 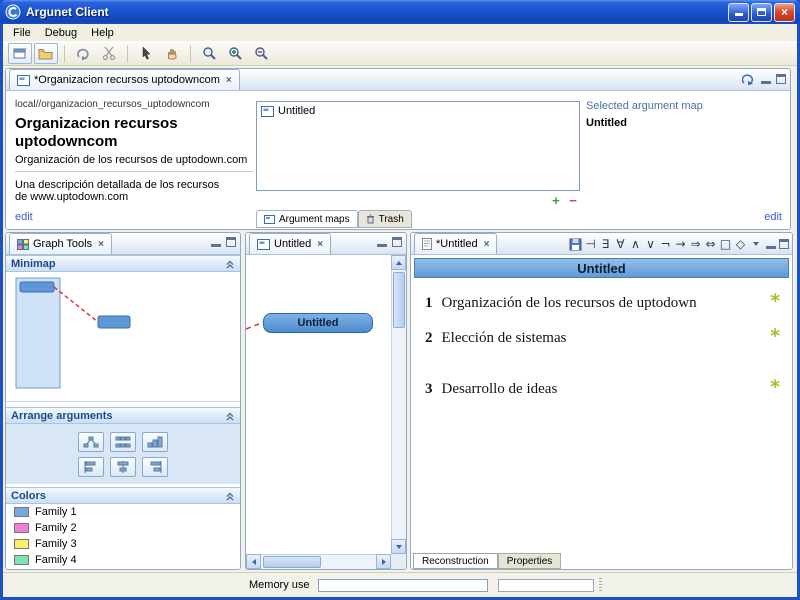 What do you see at coordinates (755, 244) in the screenshot?
I see `toolbar-overflow-icon` at bounding box center [755, 244].